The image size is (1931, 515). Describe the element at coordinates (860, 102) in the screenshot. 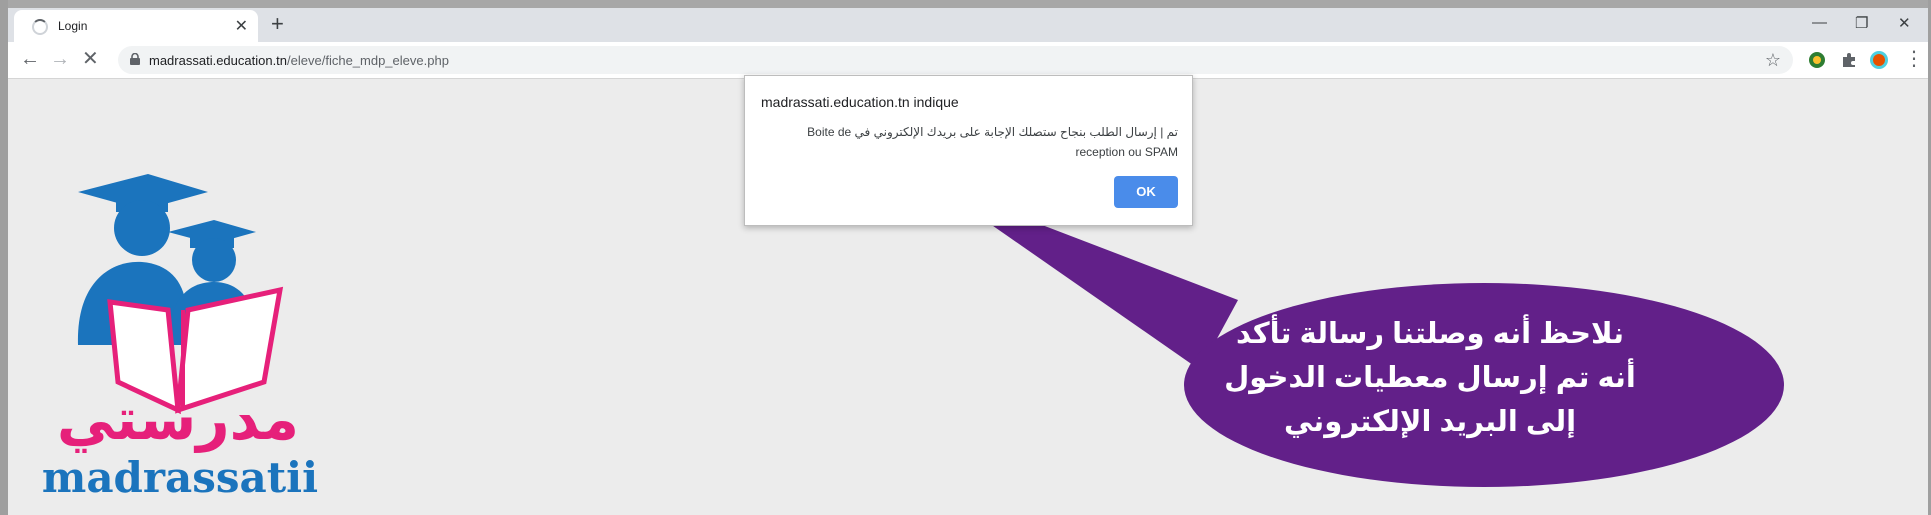

I see `dialog-header: madrassati.education.tn indique` at that location.